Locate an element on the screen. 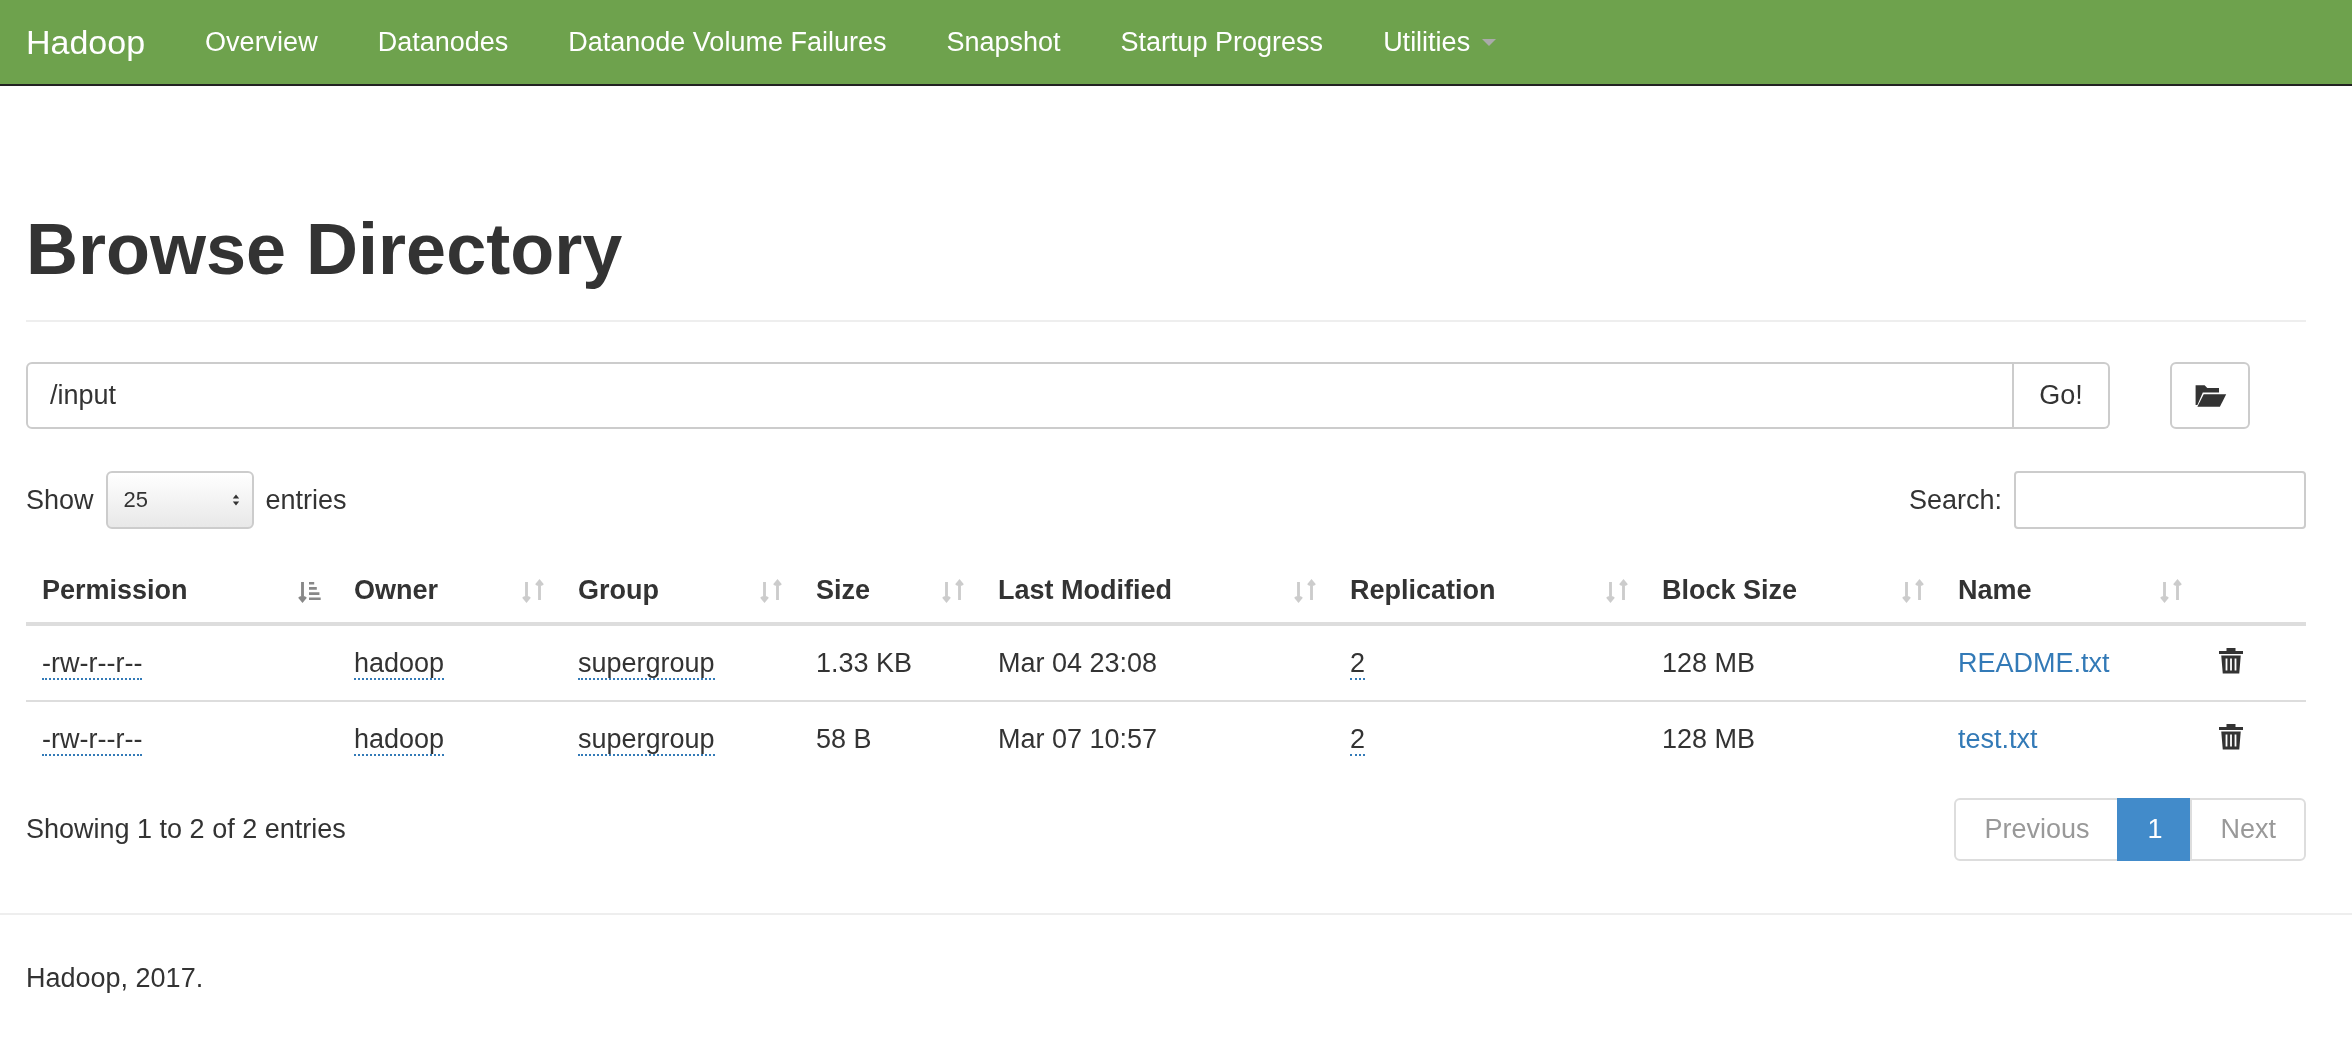  footer-text: Hadoop, 2017. is located at coordinates (115, 979).